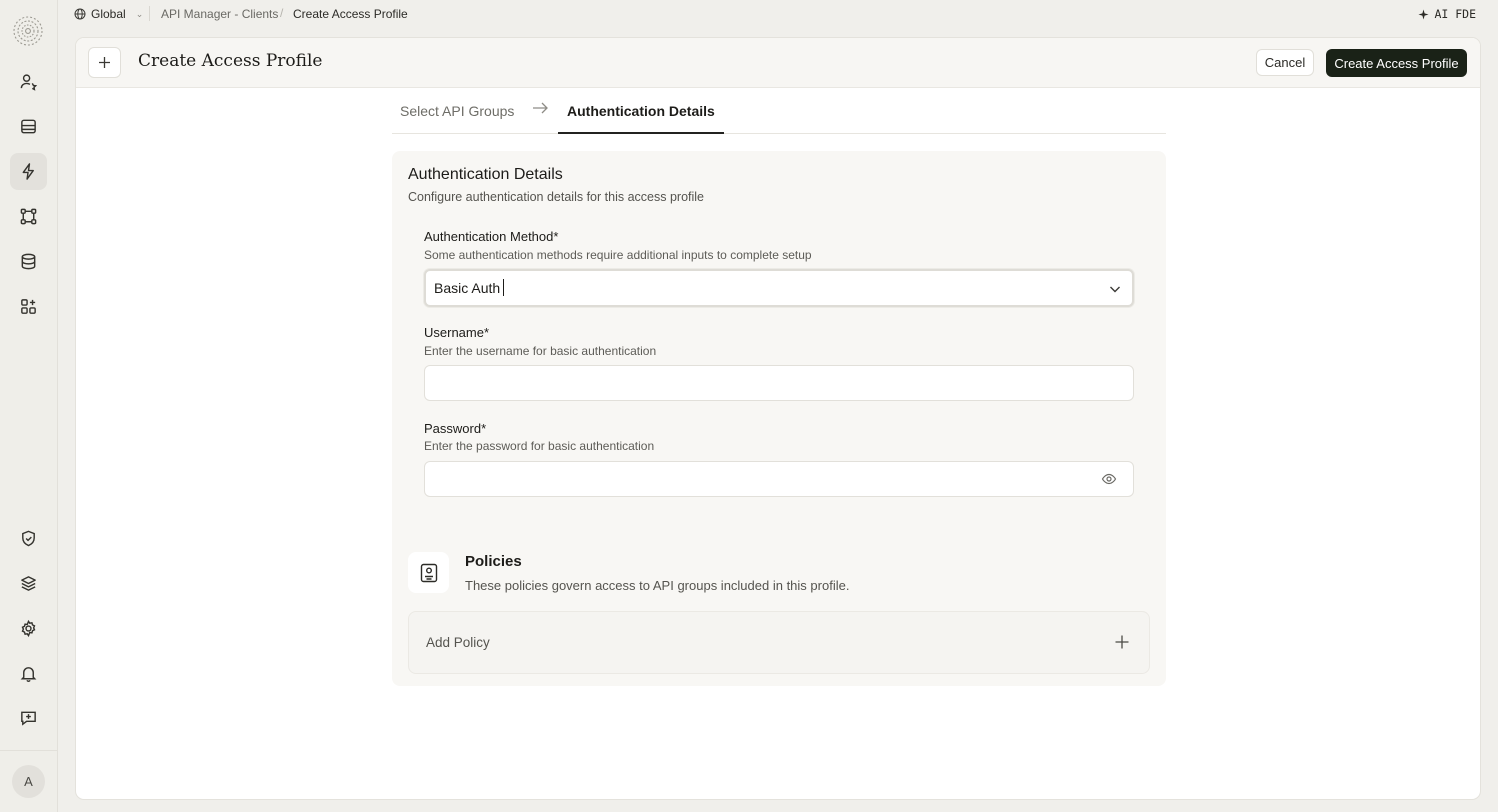  I want to click on feedback-icon, so click(28, 717).